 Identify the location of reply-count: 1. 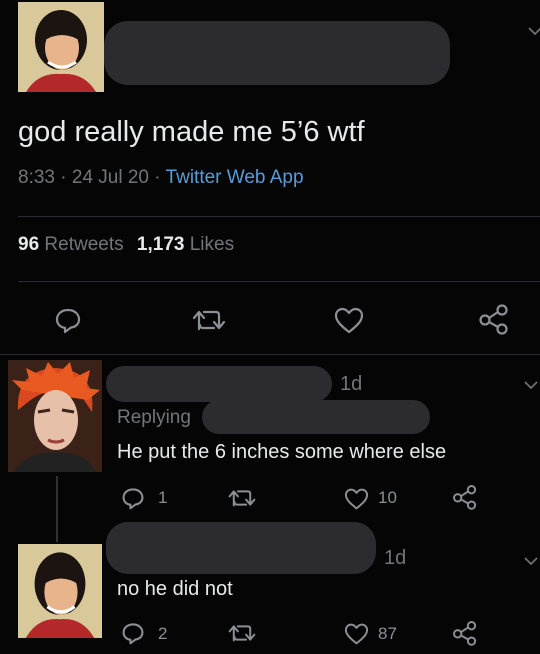
(163, 497).